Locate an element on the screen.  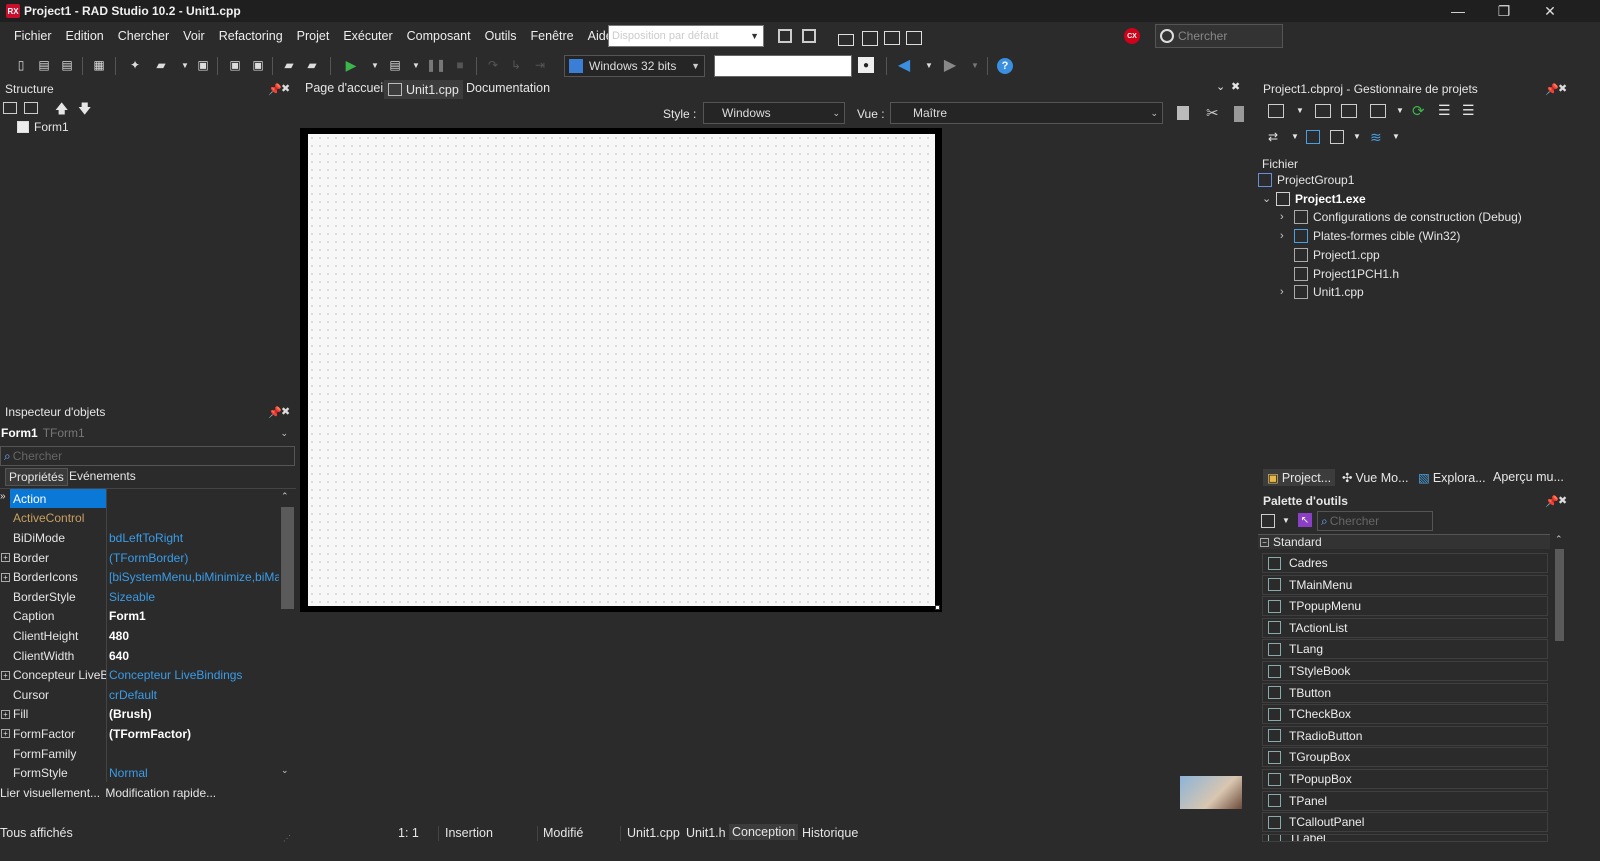
run-icon: ▶ is located at coordinates (351, 65).